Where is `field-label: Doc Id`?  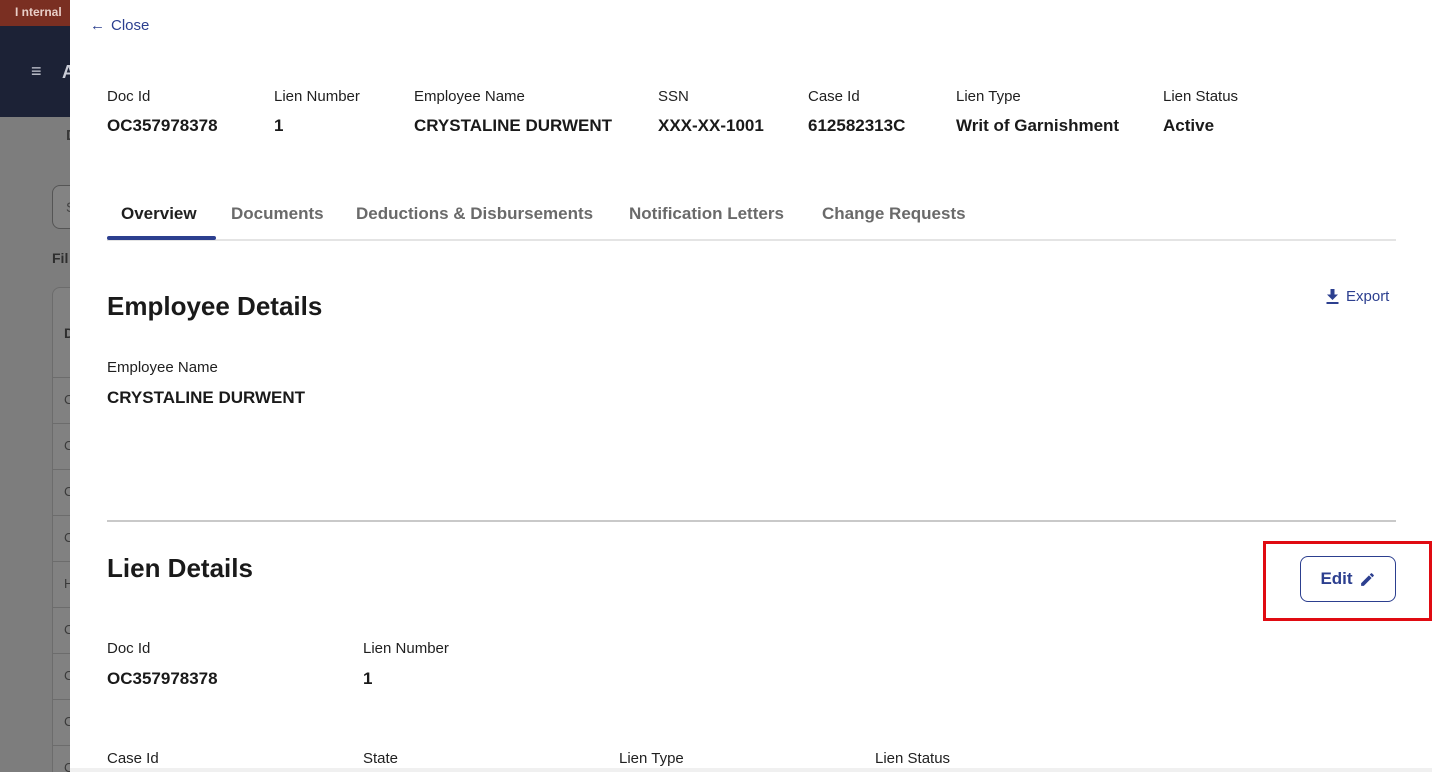
field-label: Doc Id is located at coordinates (129, 648).